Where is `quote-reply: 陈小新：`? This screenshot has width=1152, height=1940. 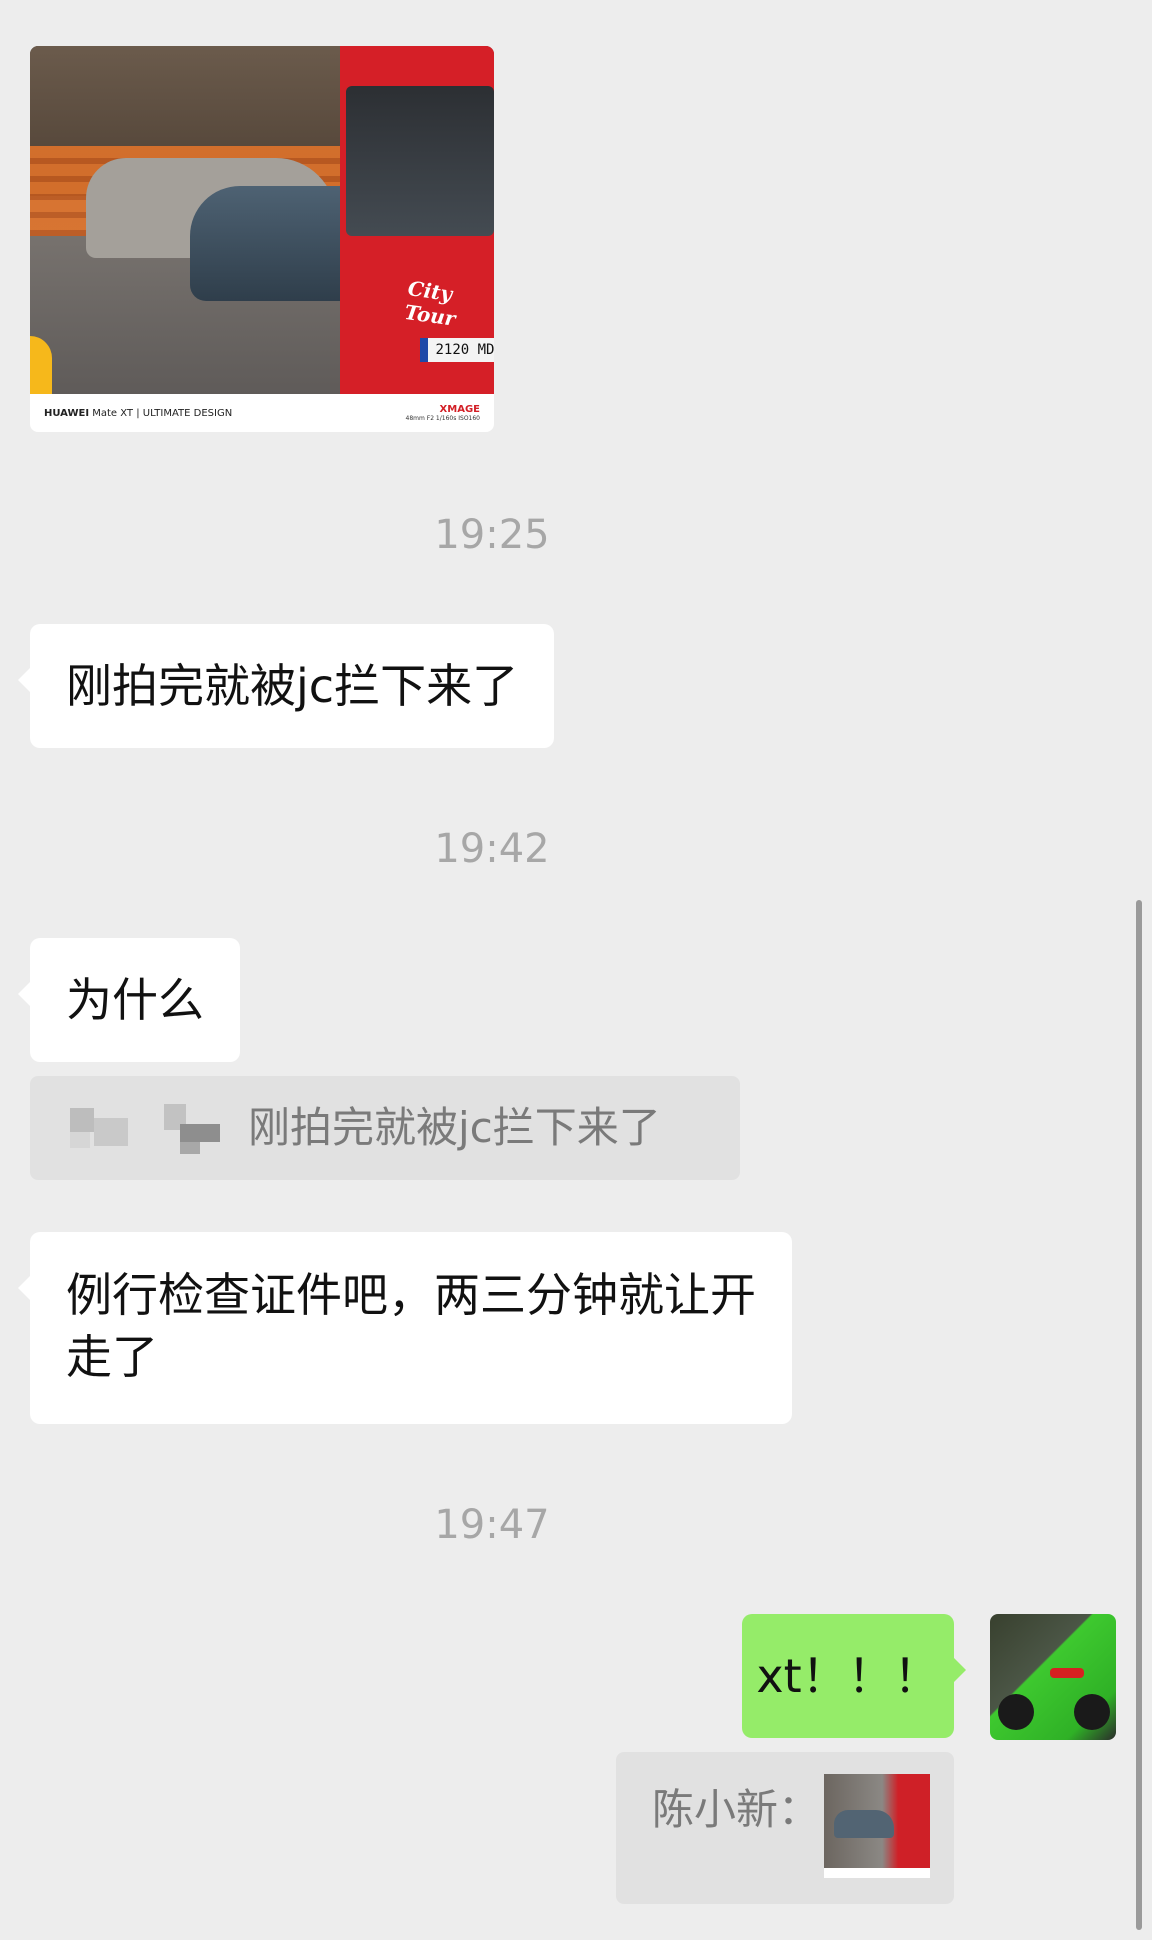 quote-reply: 陈小新： is located at coordinates (785, 1828).